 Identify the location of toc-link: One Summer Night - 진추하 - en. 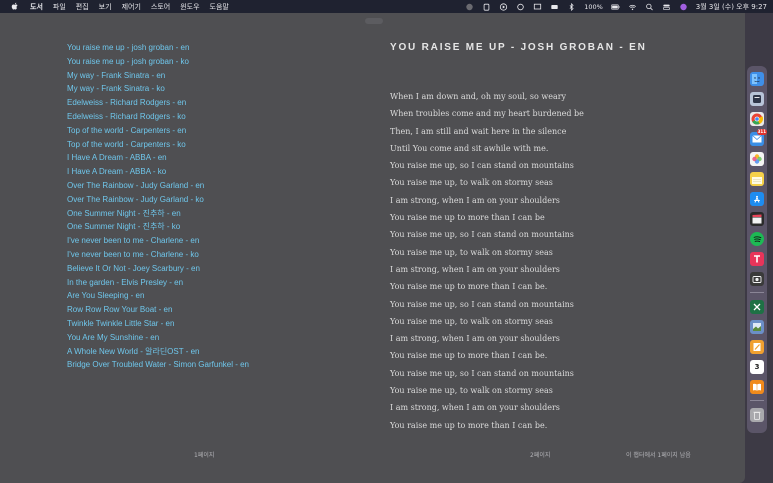
(197, 214).